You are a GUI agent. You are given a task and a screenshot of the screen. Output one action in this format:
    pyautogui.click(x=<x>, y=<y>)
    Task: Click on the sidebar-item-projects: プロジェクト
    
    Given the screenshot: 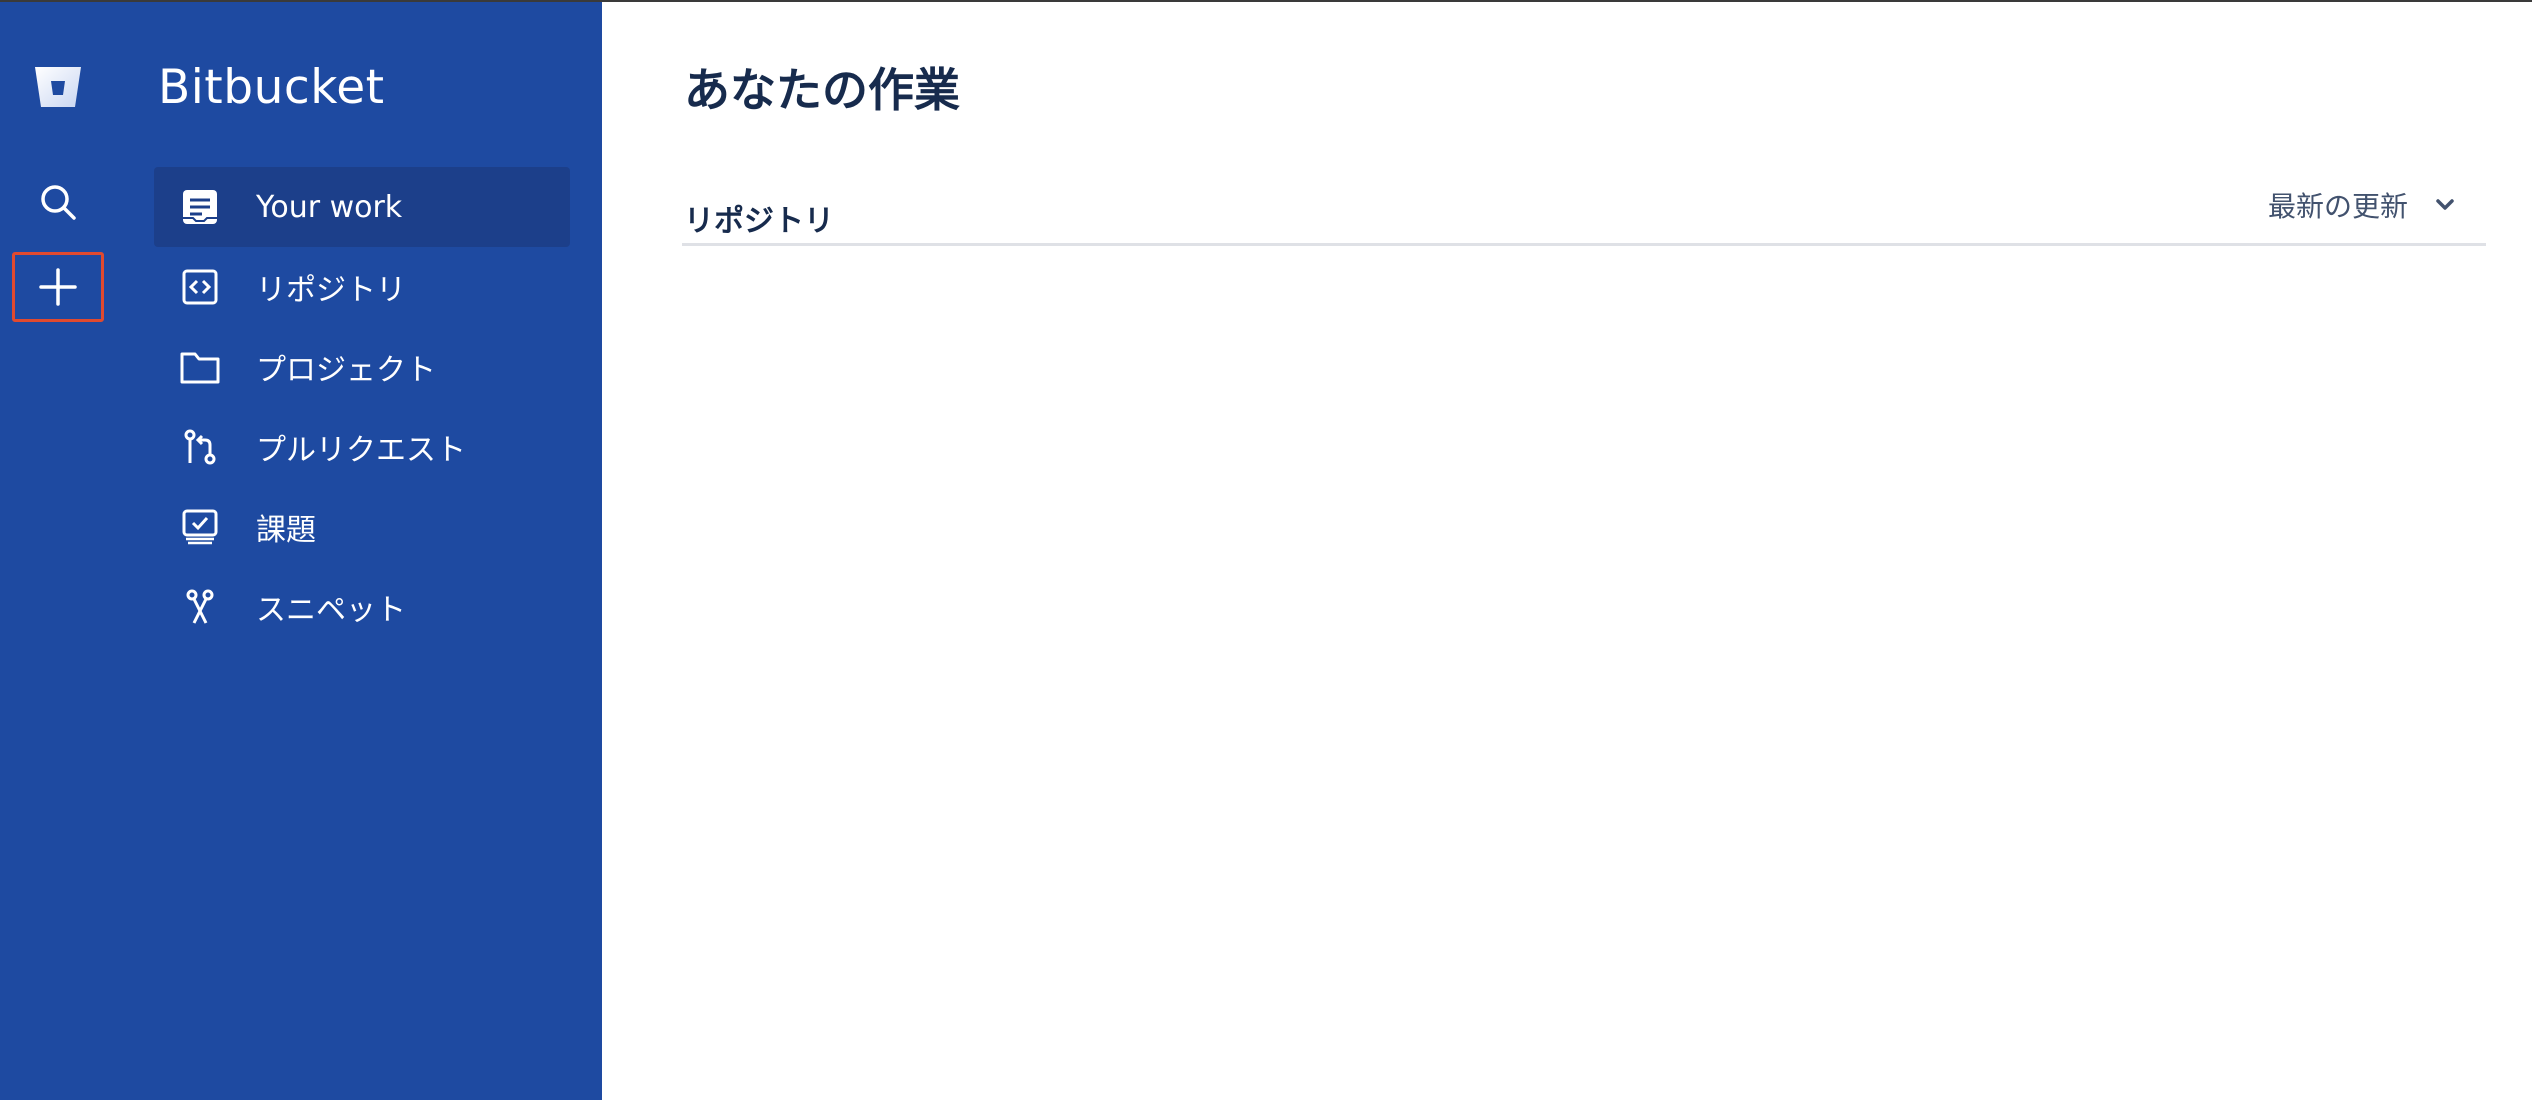 What is the action you would take?
    pyautogui.click(x=362, y=367)
    